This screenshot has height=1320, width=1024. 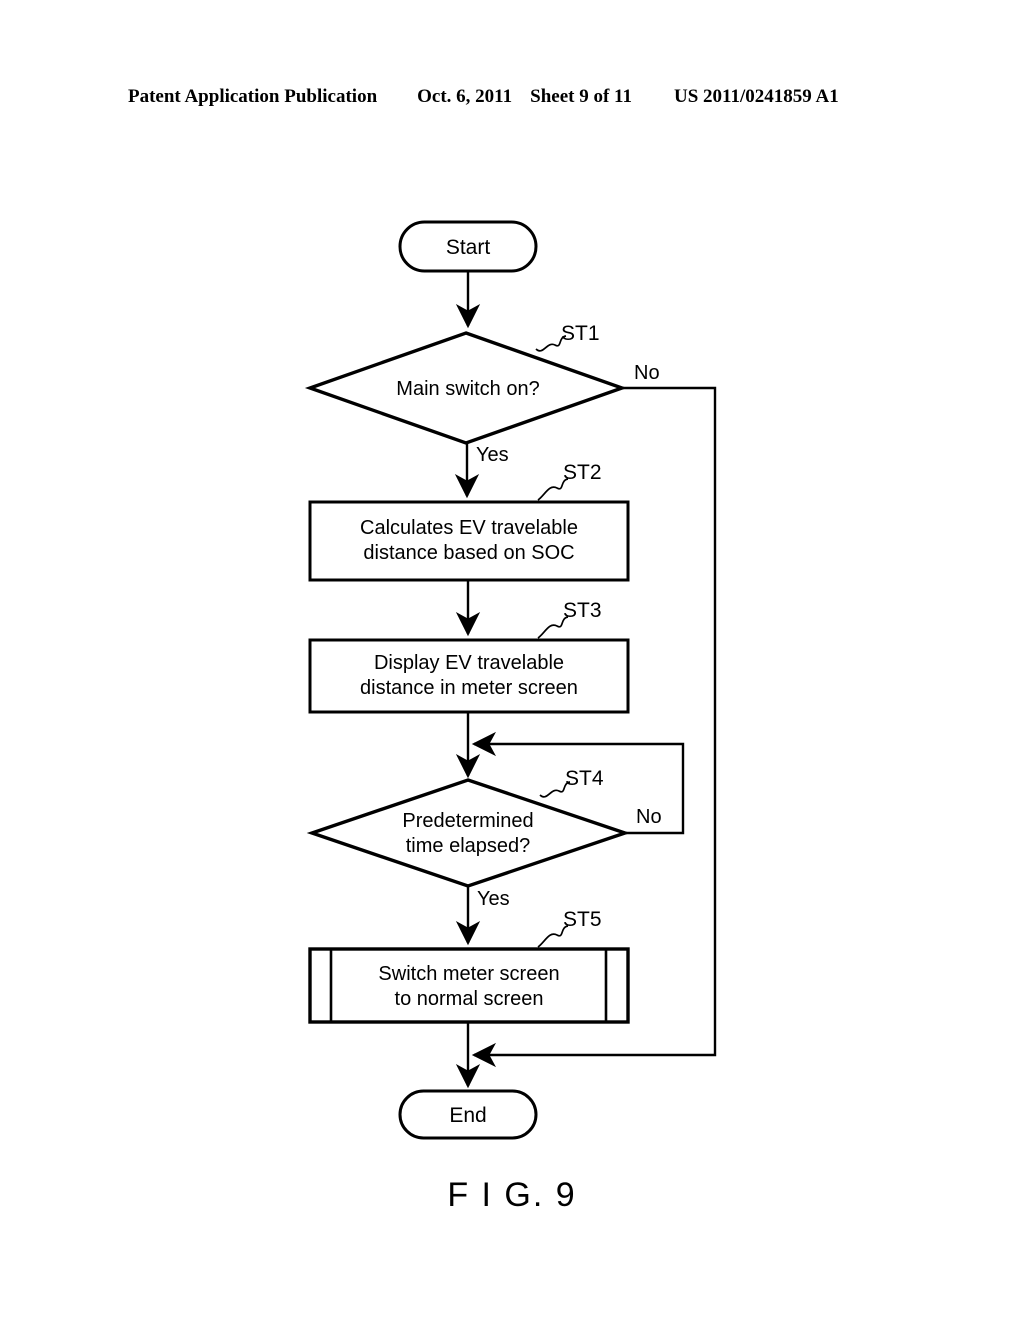 What do you see at coordinates (468, 246) in the screenshot?
I see `start-node-shape` at bounding box center [468, 246].